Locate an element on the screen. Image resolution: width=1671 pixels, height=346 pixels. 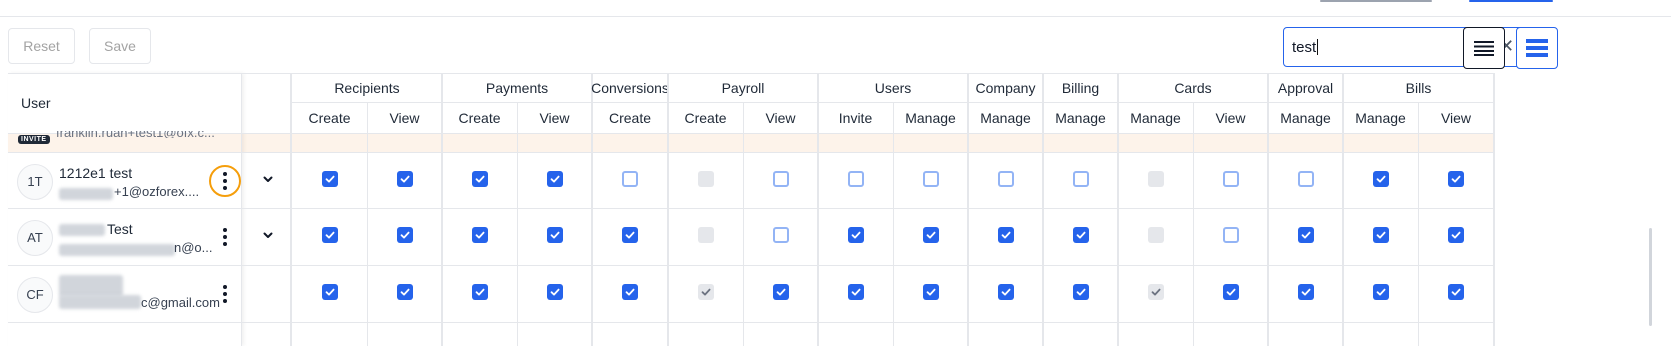
column-header: Invite is located at coordinates (855, 117).